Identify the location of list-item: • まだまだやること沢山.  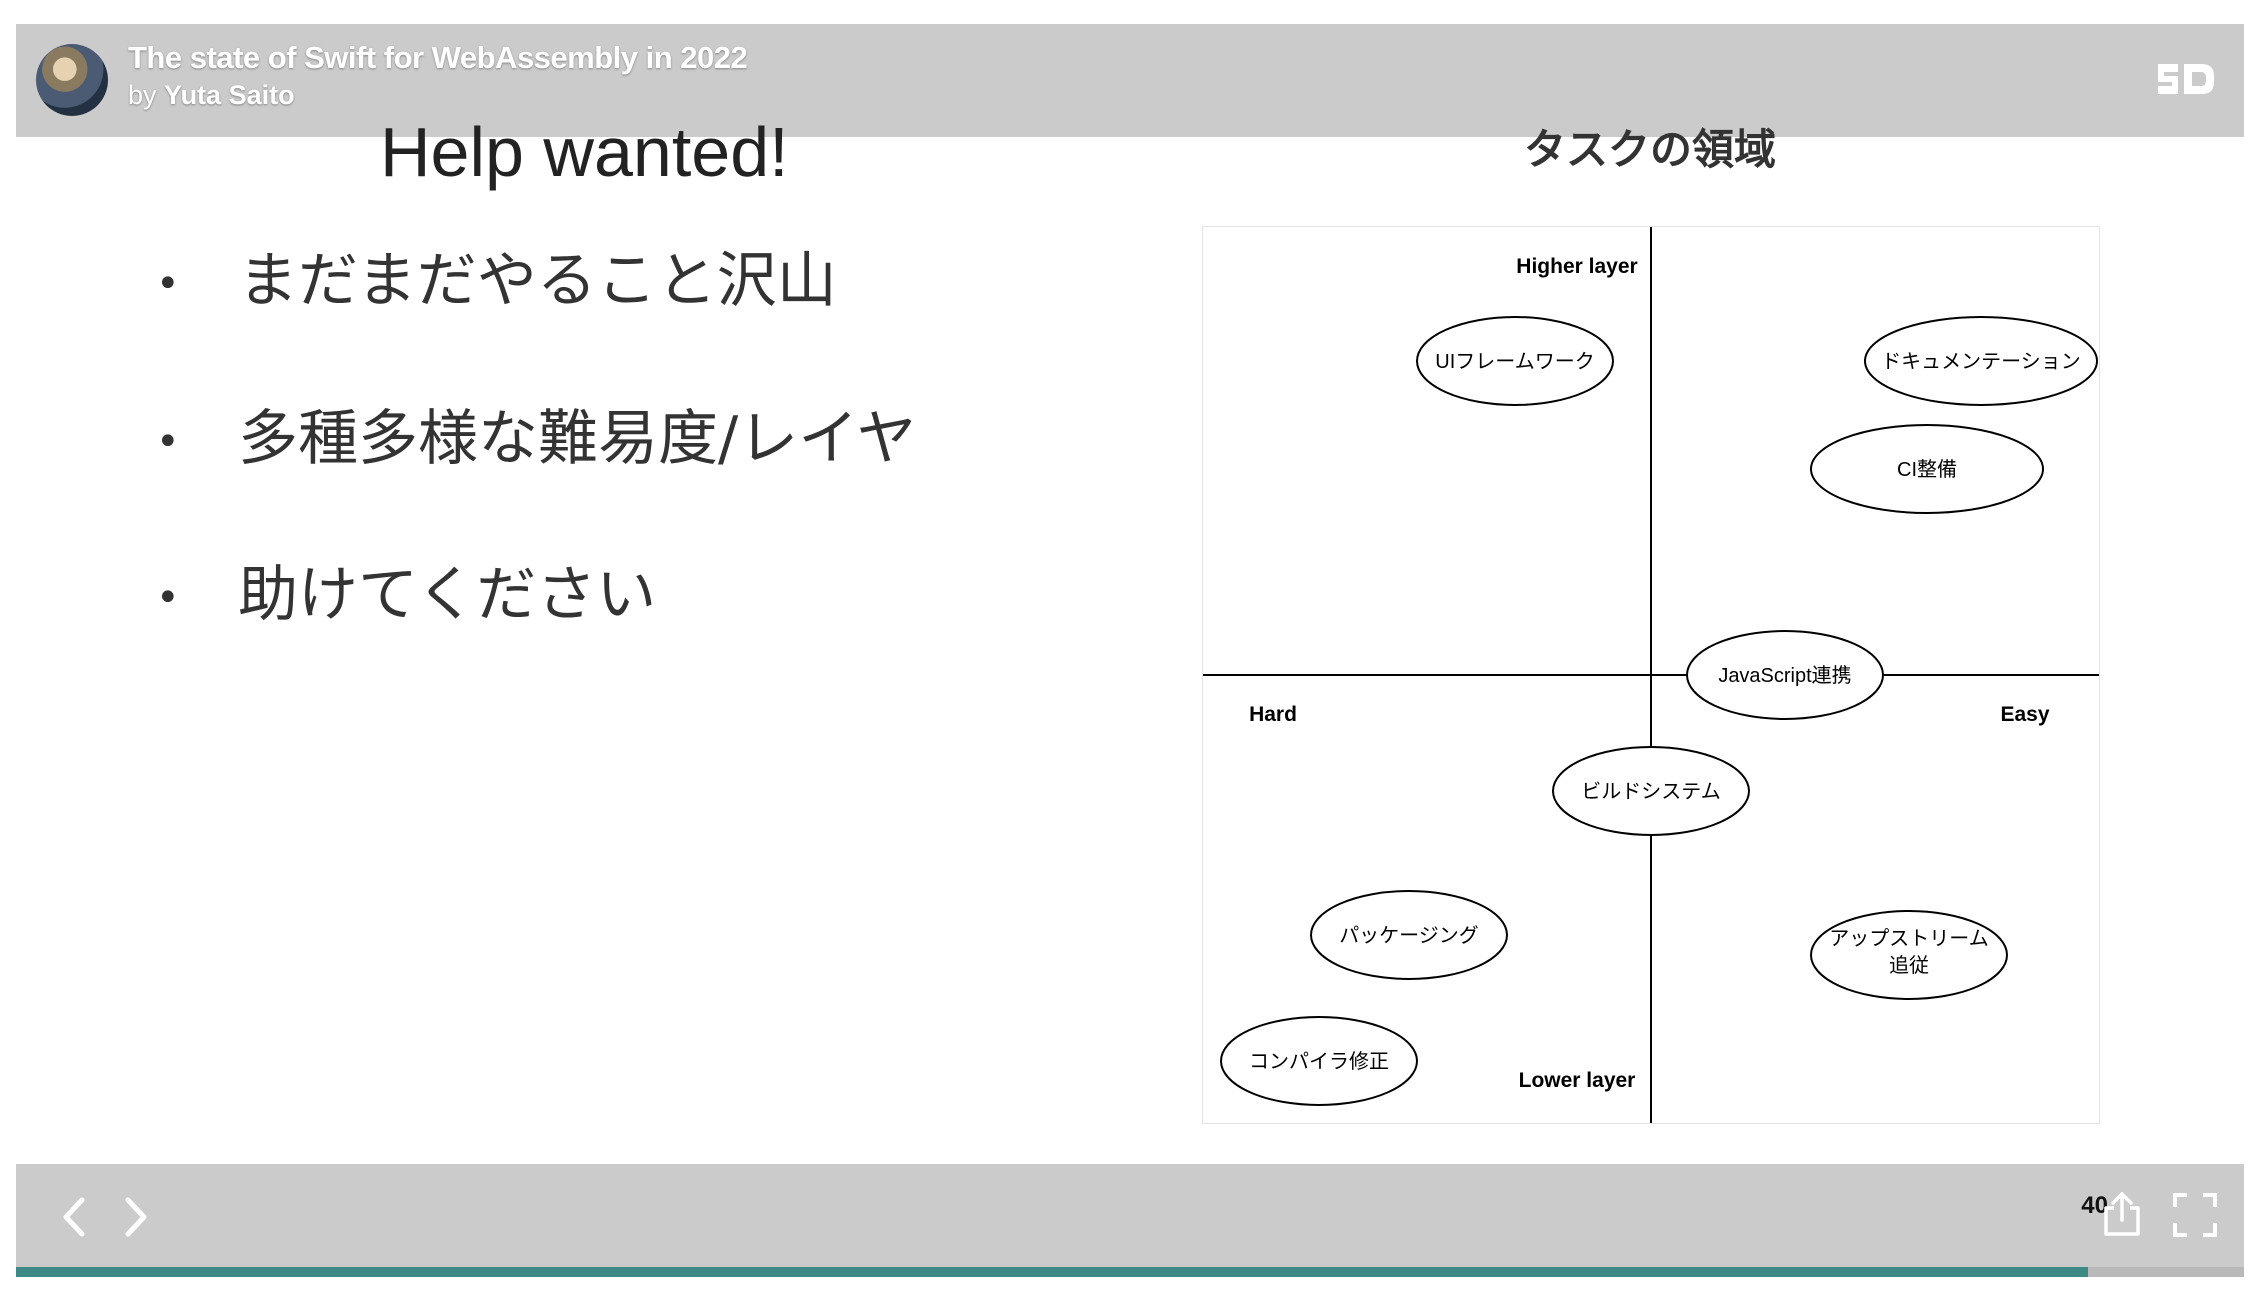
(496, 275).